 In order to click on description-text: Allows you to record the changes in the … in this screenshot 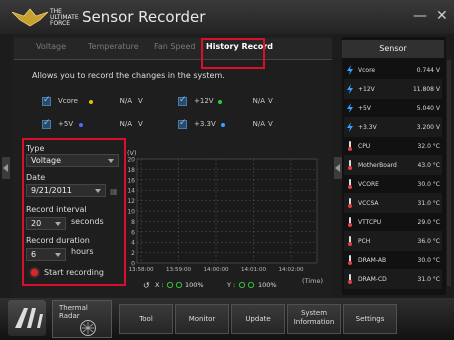, I will do `click(128, 75)`.